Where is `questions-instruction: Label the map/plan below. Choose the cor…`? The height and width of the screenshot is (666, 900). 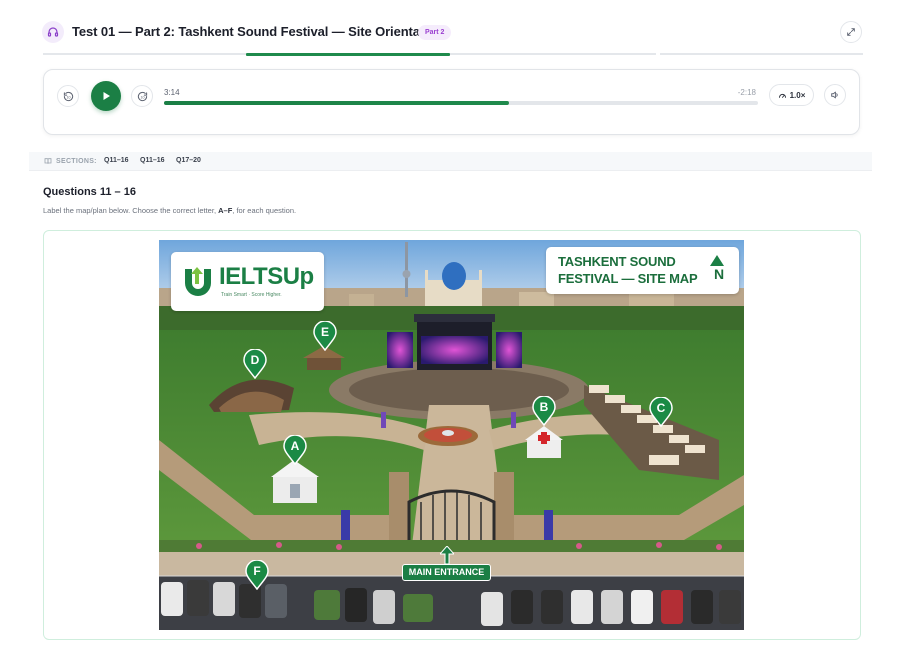
questions-instruction: Label the map/plan below. Choose the cor… is located at coordinates (169, 210).